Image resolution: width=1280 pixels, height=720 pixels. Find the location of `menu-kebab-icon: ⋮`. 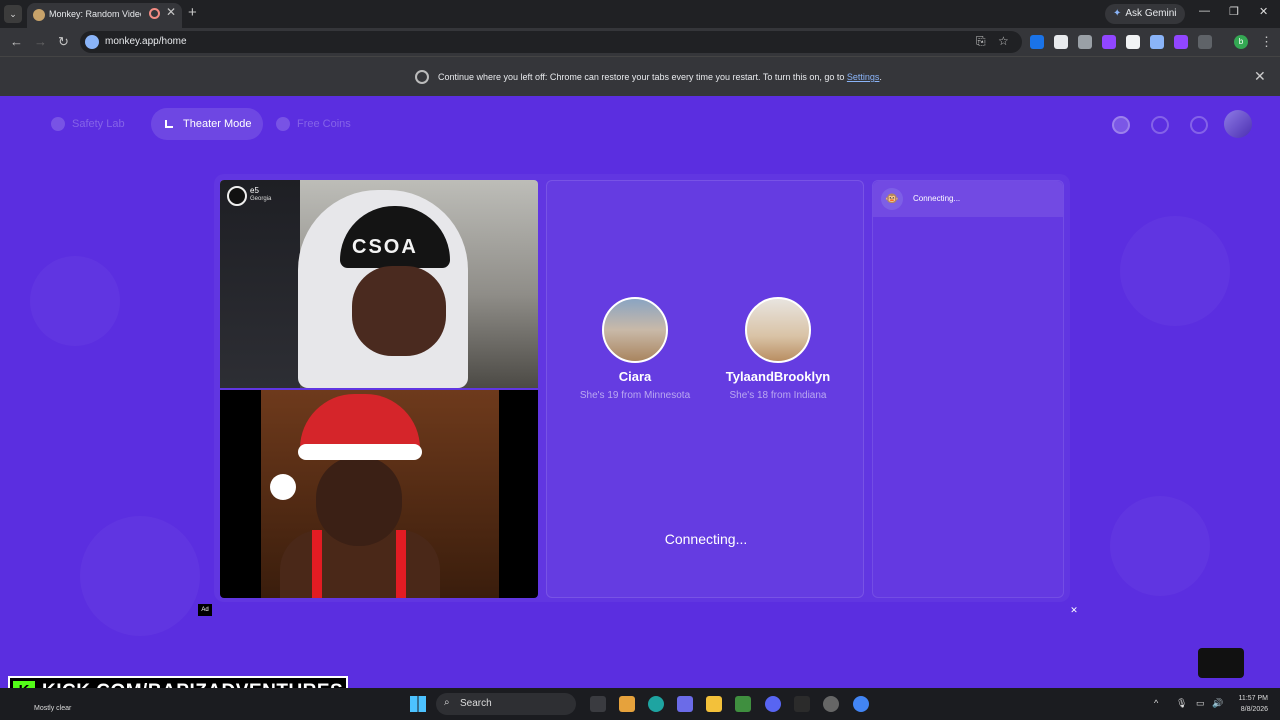

menu-kebab-icon: ⋮ is located at coordinates (1266, 42).